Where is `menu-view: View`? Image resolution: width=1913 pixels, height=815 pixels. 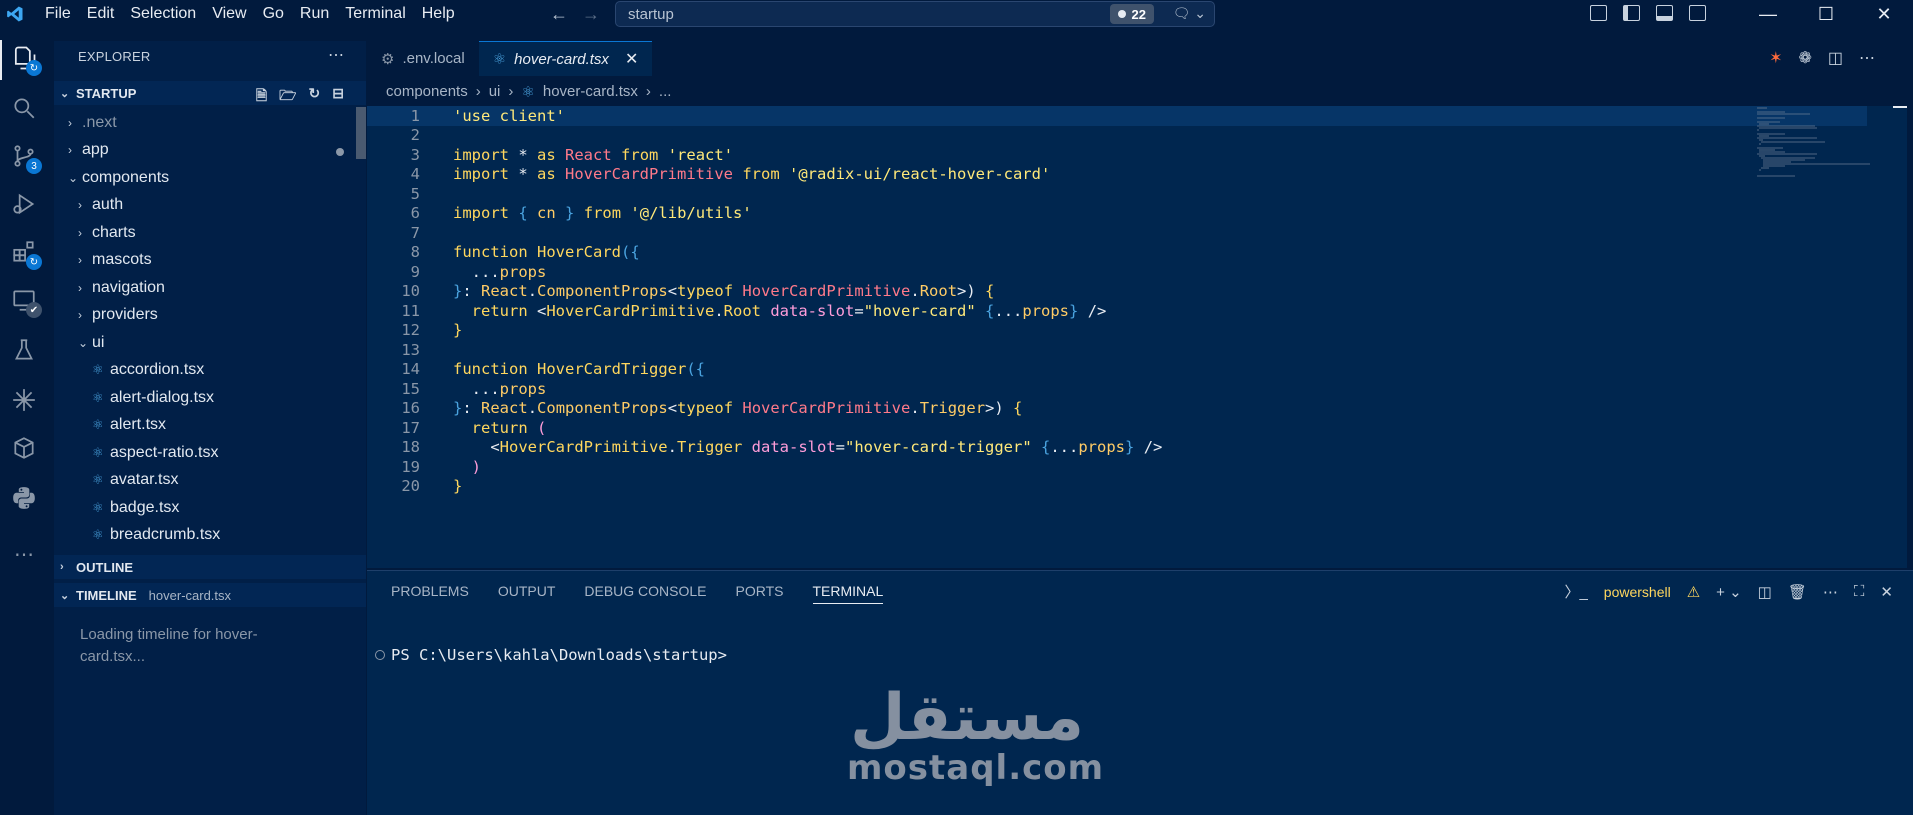
menu-view: View is located at coordinates (234, 14).